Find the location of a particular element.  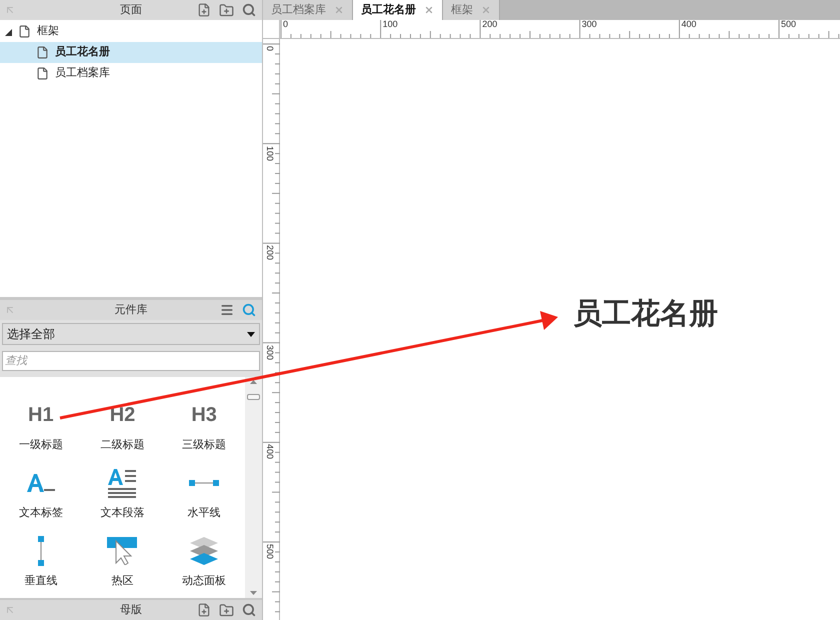

widget-label: 文本段落 is located at coordinates (122, 513).